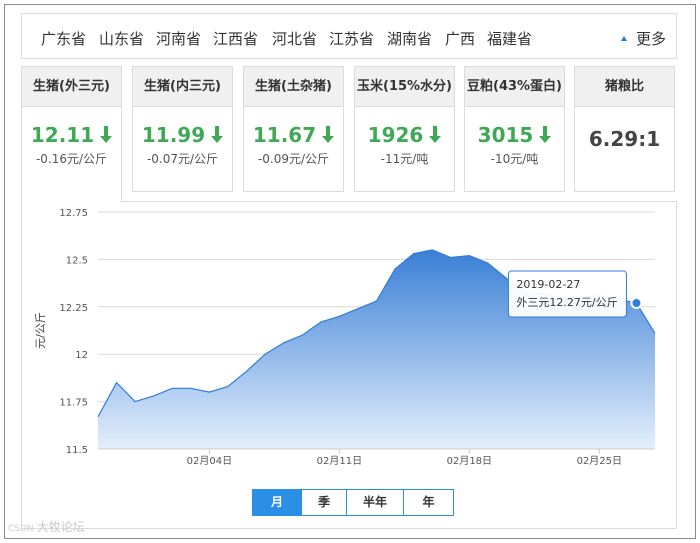 This screenshot has height=543, width=700. Describe the element at coordinates (62, 135) in the screenshot. I see `card-price-value: 12.11` at that location.